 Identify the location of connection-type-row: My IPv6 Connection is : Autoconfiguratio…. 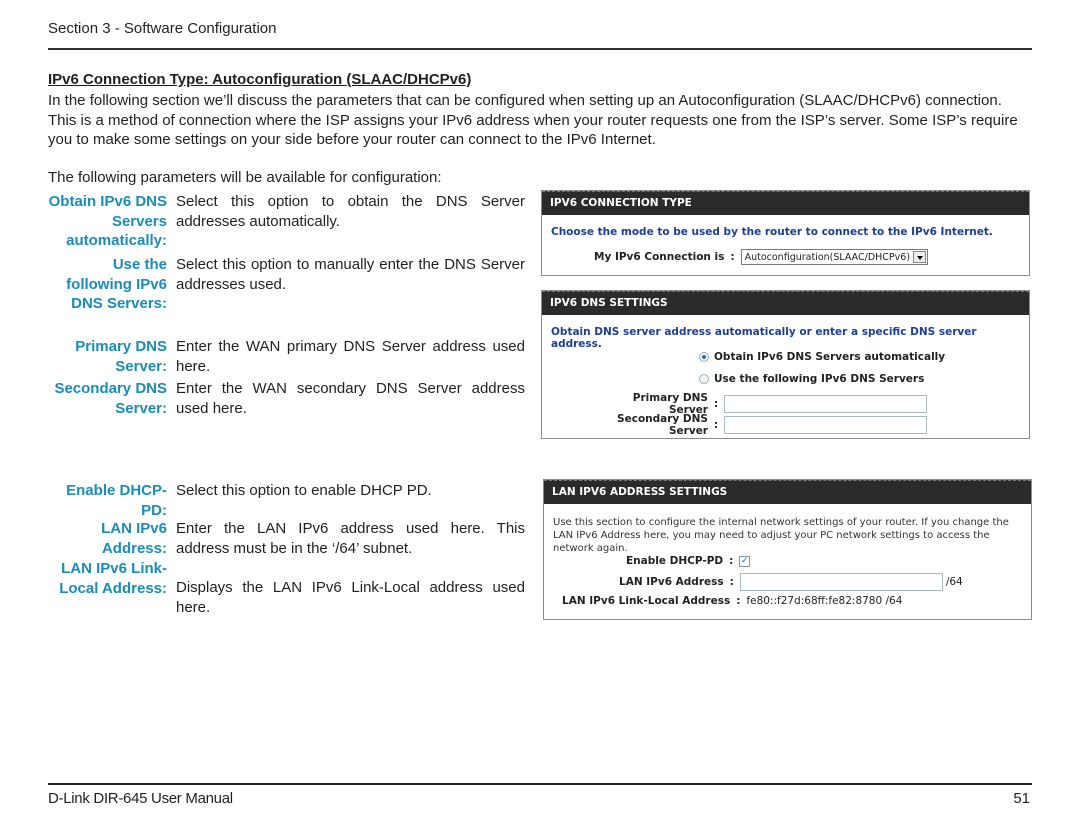
(761, 257).